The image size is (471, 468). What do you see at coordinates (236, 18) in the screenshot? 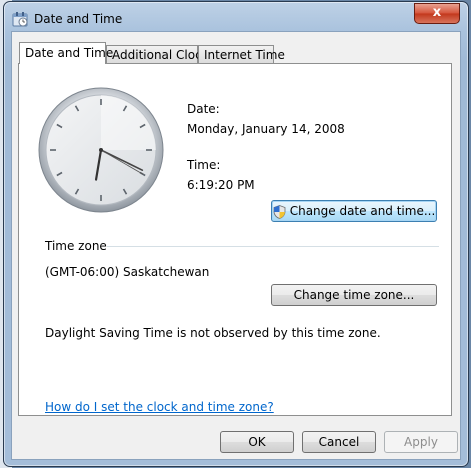
I see `title-bar: Date and Time x` at bounding box center [236, 18].